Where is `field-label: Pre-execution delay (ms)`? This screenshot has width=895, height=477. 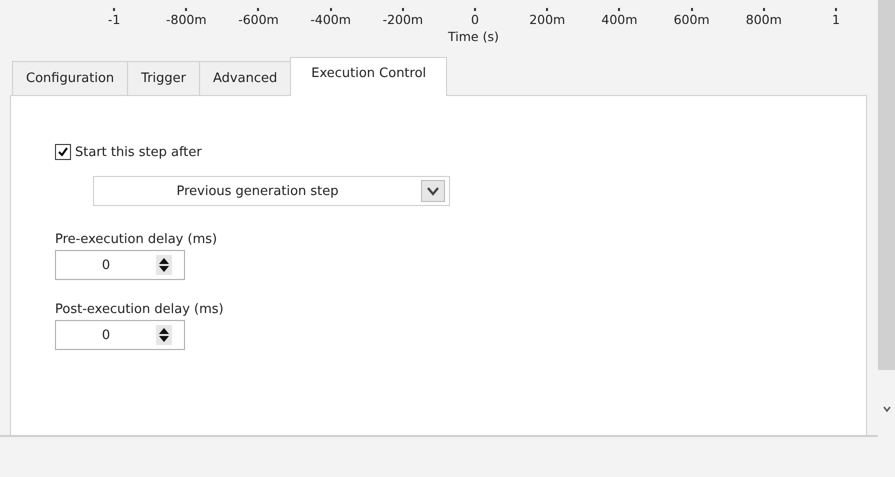
field-label: Pre-execution delay (ms) is located at coordinates (136, 239).